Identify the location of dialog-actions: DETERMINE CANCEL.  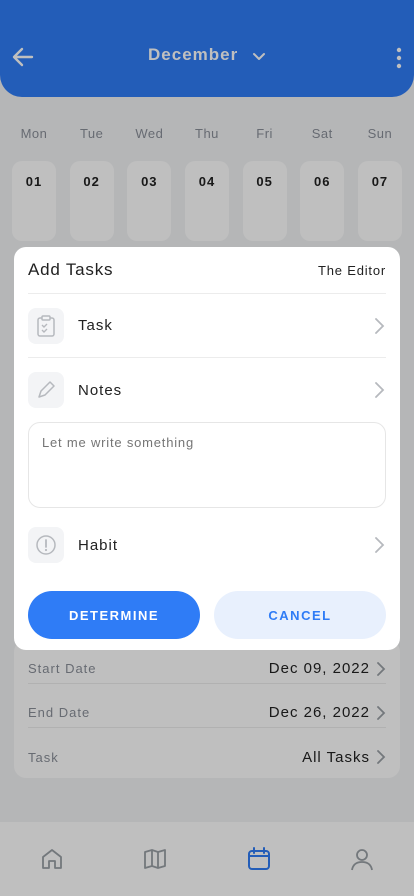
(207, 615).